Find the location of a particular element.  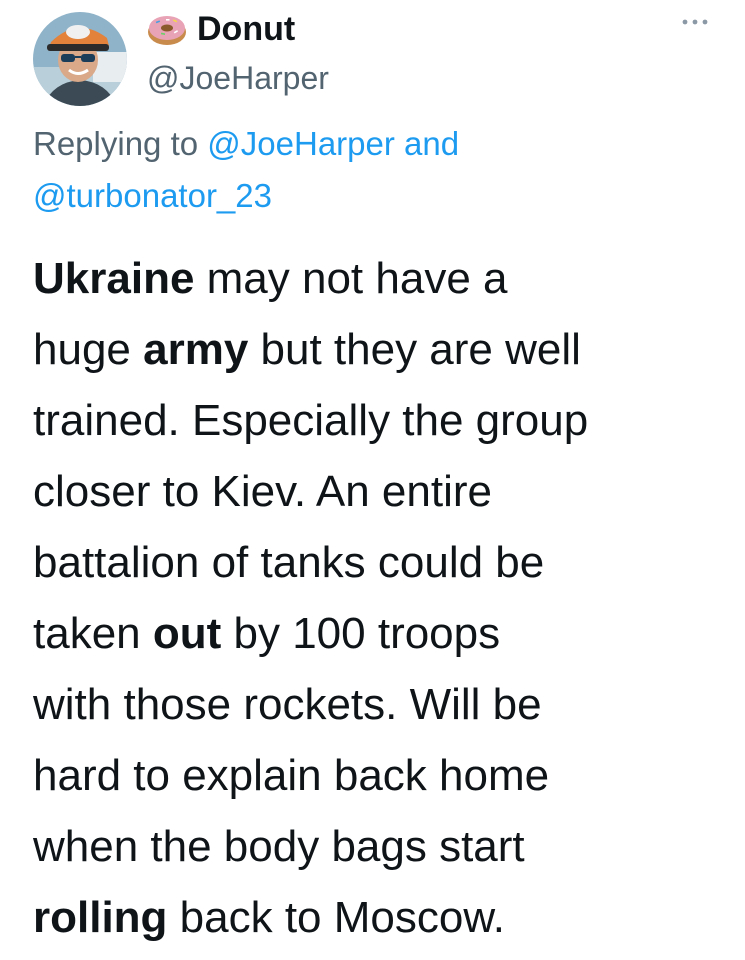

tweet-line-5: battalion of tanks could be is located at coordinates (289, 562).